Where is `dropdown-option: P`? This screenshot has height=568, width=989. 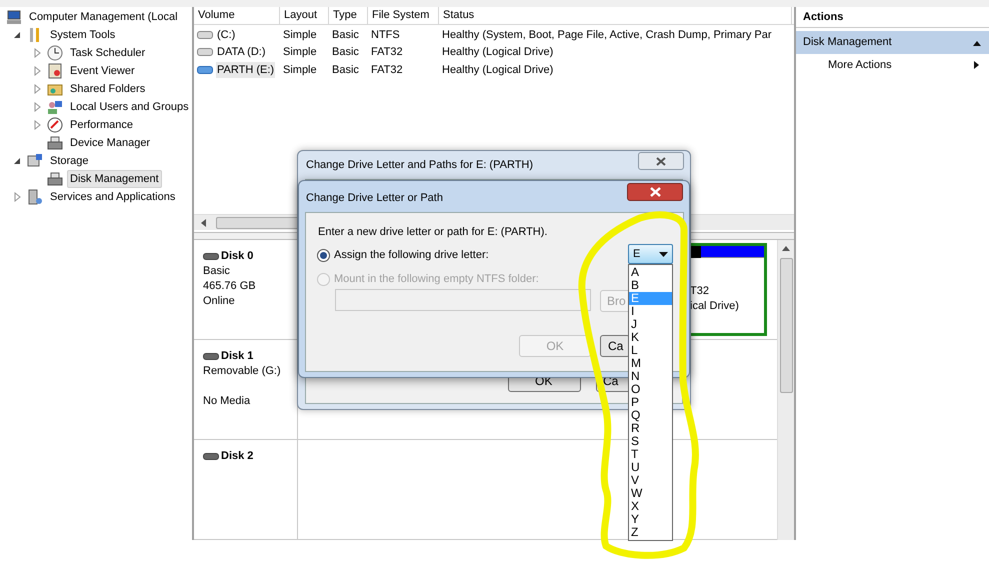
dropdown-option: P is located at coordinates (650, 402).